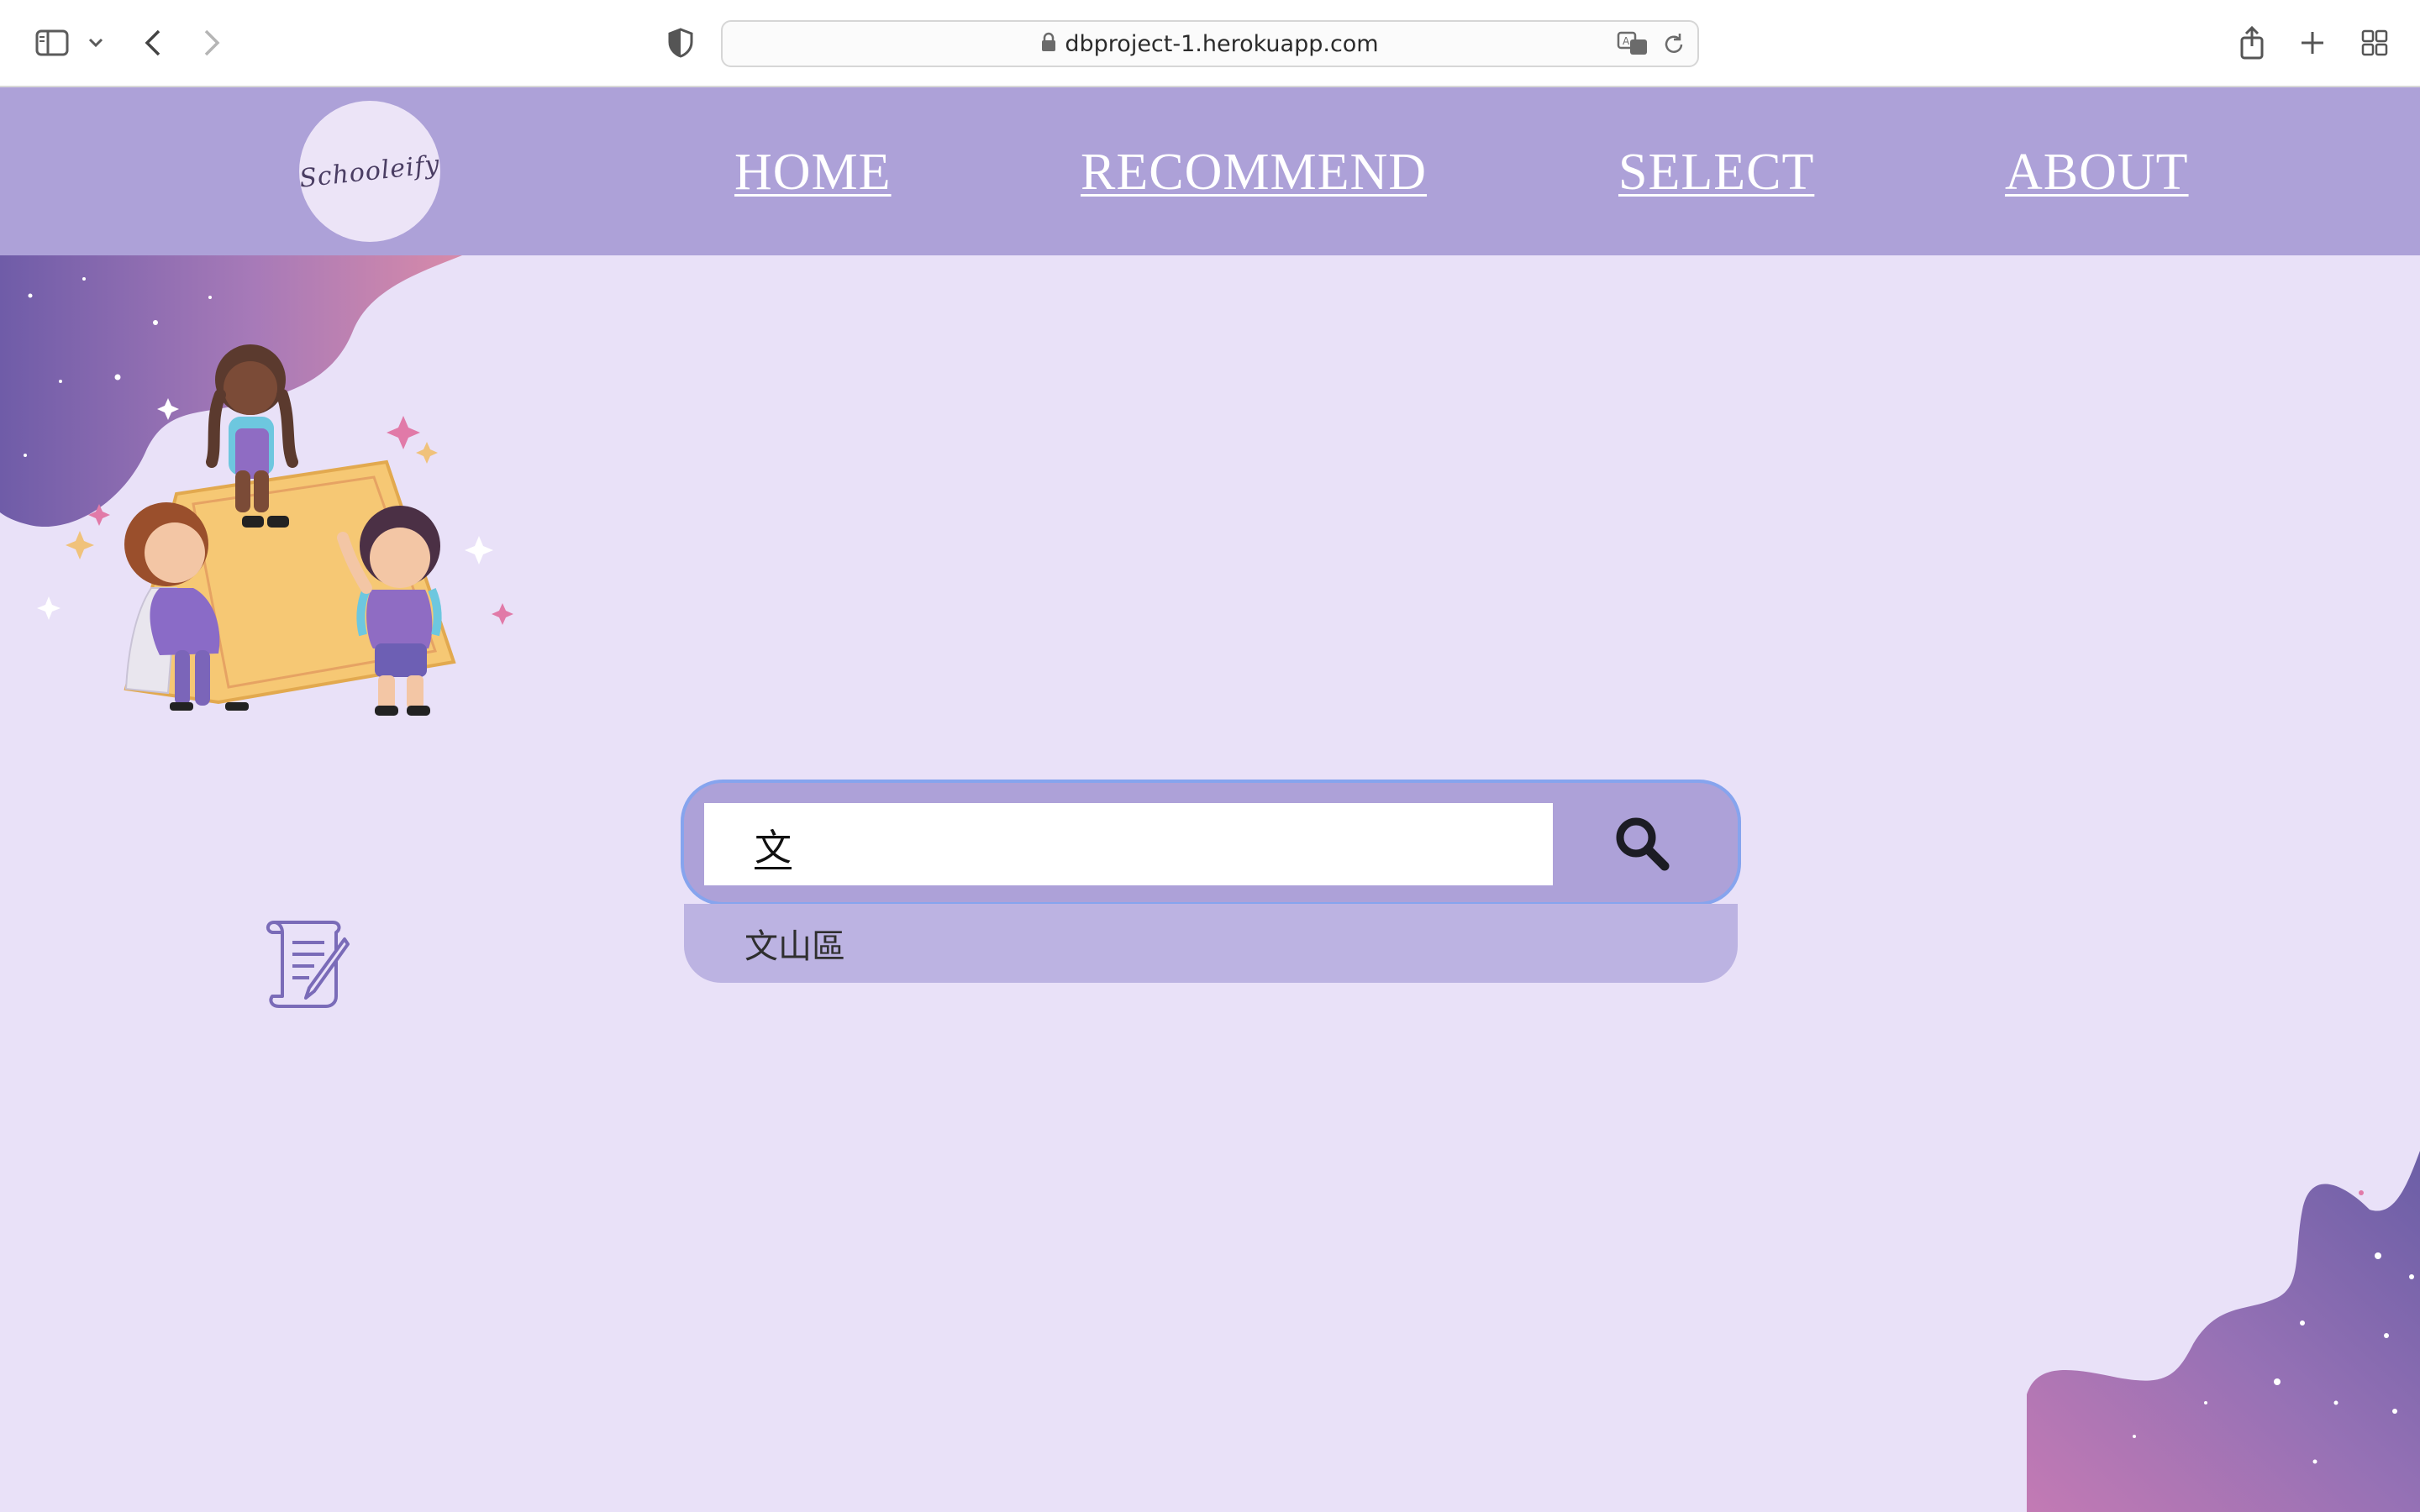 The image size is (2420, 1512). Describe the element at coordinates (2097, 172) in the screenshot. I see `nav-about: ABOUT` at that location.